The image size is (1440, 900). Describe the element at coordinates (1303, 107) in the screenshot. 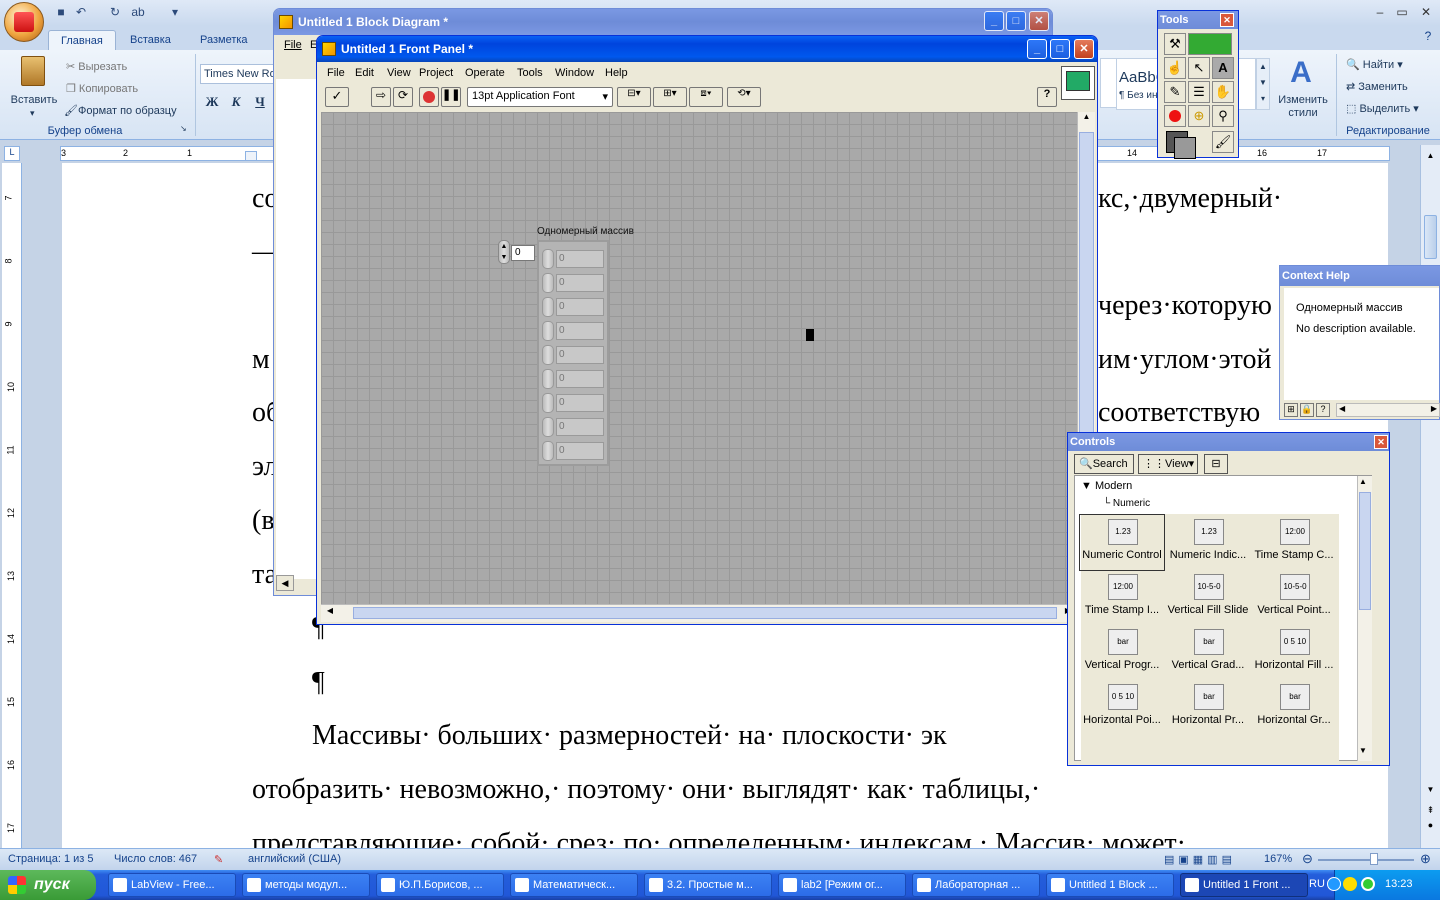

I see `change-styles-button: Изменить стили` at that location.